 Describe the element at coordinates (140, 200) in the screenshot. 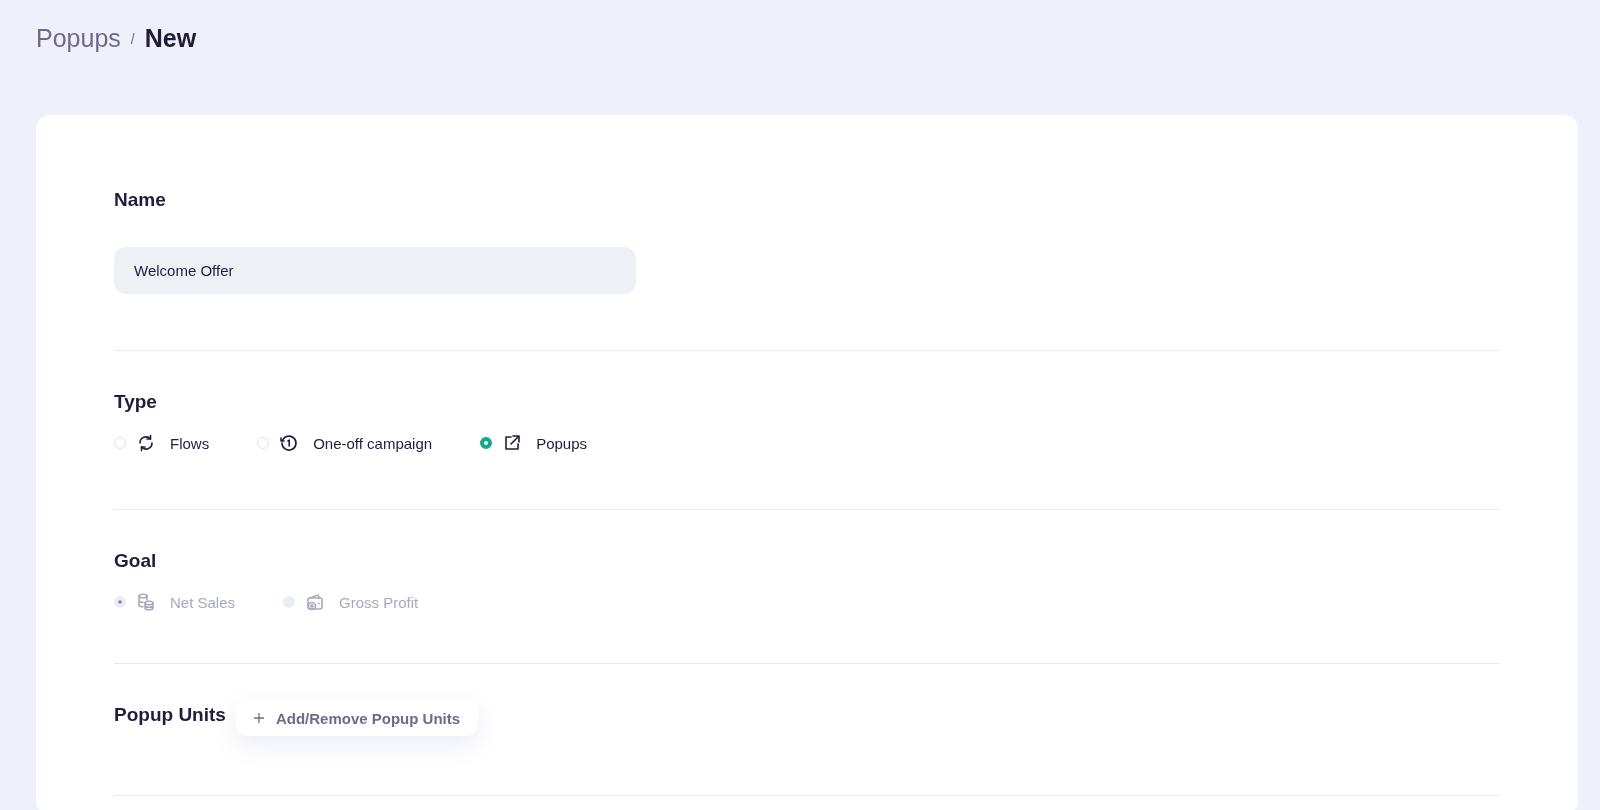

I see `section-label: Name` at that location.